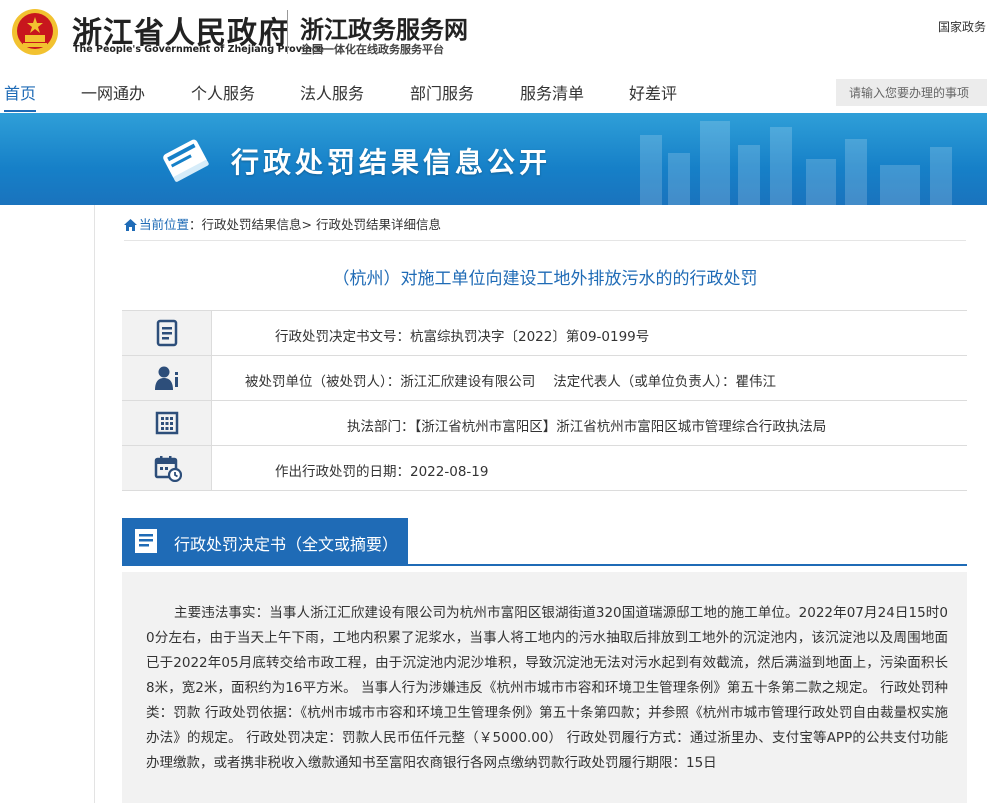 The image size is (987, 803). Describe the element at coordinates (620, 427) in the screenshot. I see `enforcement-dept-value: 【浙江省杭州市富阳区】浙江省杭州市富阳区城市管理综合行政执法局` at that location.